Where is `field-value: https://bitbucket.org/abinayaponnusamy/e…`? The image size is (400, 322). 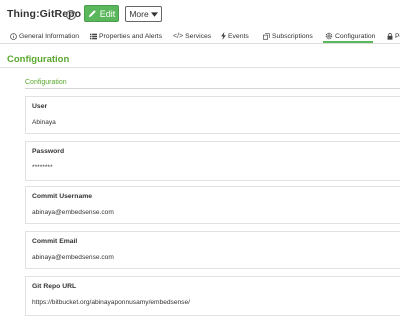
field-value: https://bitbucket.org/abinayaponnusamy/e… is located at coordinates (111, 302).